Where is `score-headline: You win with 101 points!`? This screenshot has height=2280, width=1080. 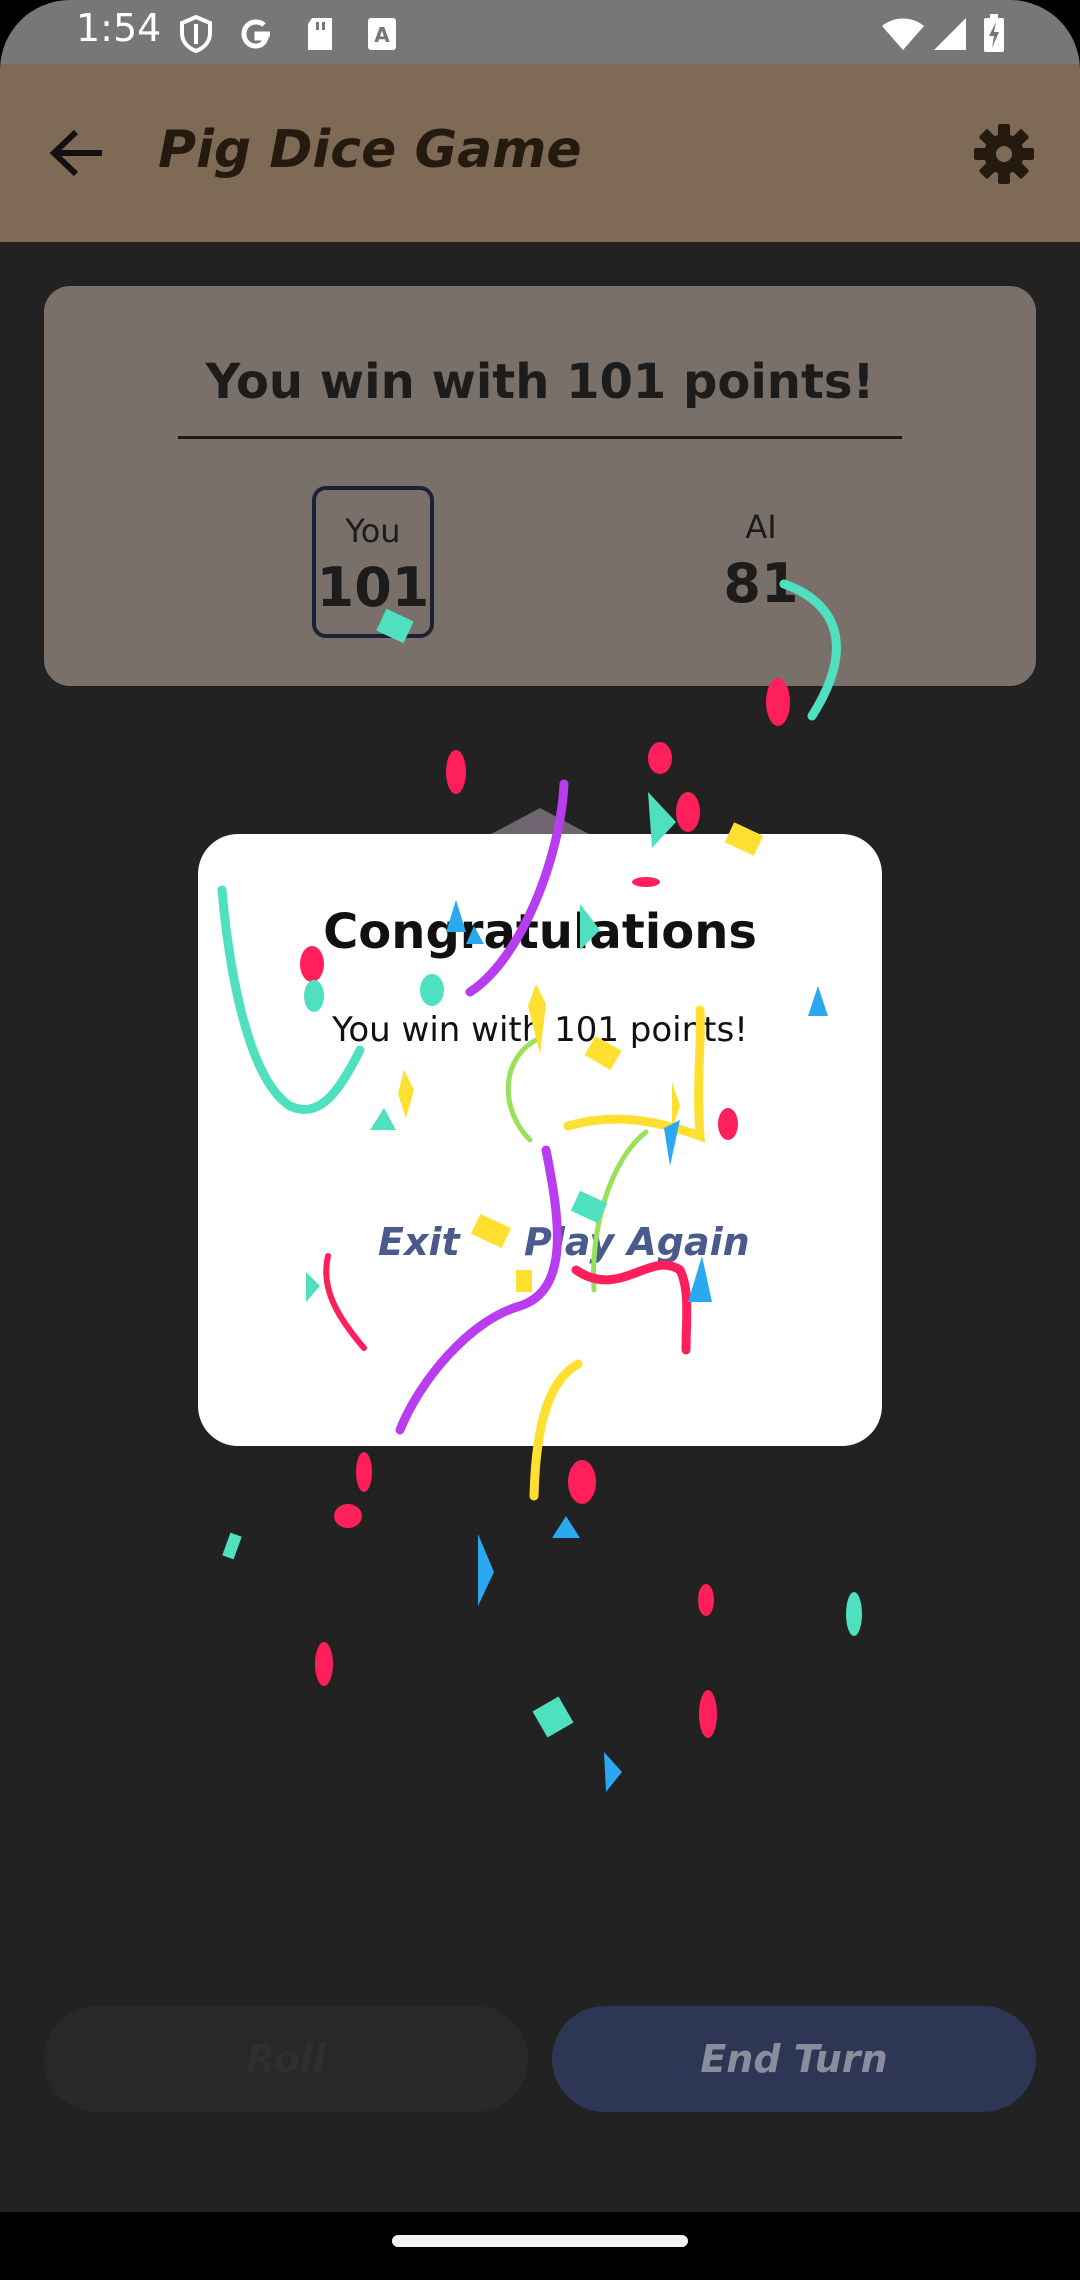
score-headline: You win with 101 points! is located at coordinates (540, 382).